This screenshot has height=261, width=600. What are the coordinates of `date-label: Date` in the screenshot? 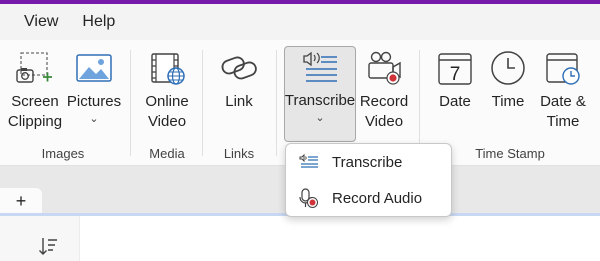 It's located at (455, 101).